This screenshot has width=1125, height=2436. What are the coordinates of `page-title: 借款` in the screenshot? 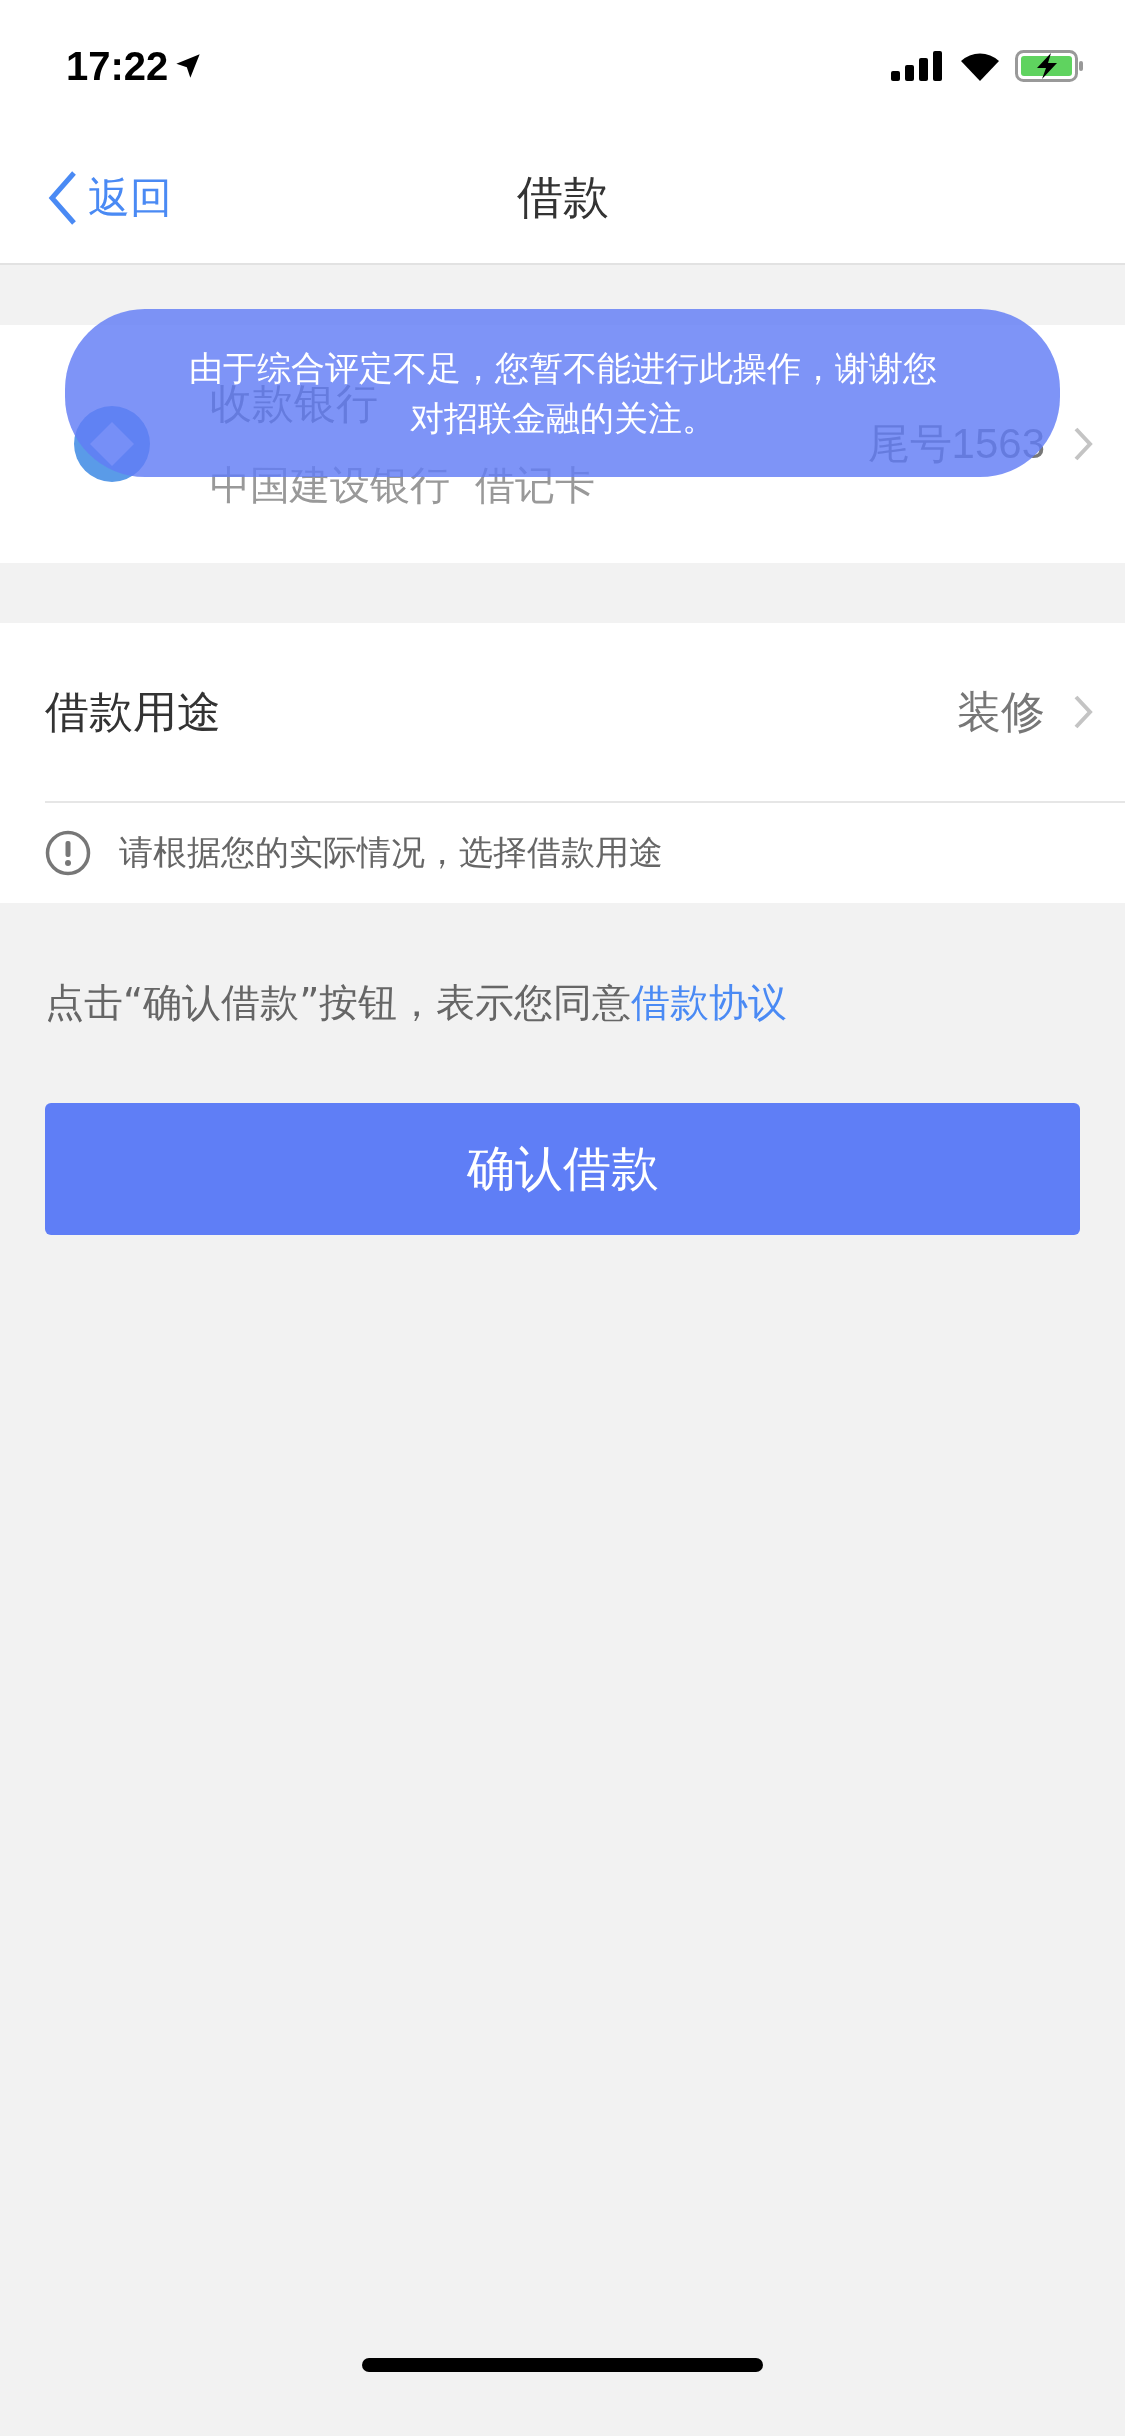 It's located at (562, 197).